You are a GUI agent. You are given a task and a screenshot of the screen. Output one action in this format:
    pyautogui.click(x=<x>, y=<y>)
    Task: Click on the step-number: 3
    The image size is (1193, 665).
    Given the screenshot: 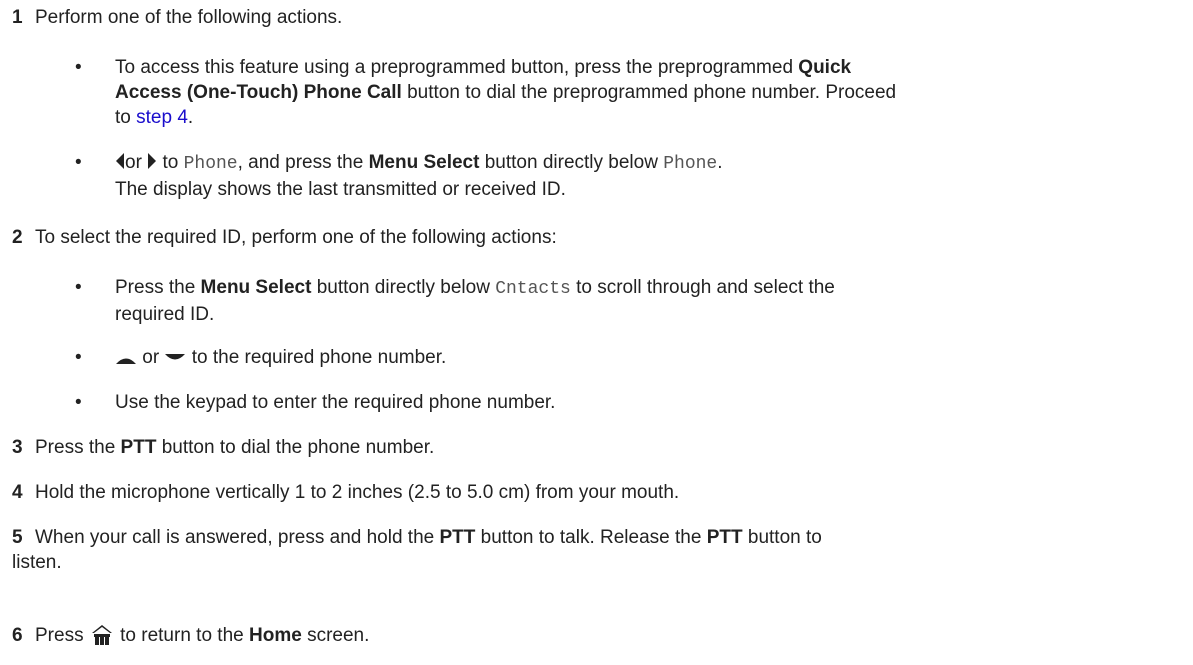 What is the action you would take?
    pyautogui.click(x=17, y=447)
    